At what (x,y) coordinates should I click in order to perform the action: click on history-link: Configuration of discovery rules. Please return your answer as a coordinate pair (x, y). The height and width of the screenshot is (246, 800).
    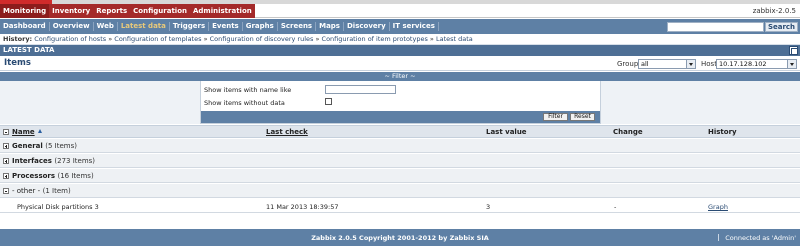
    Looking at the image, I should click on (262, 39).